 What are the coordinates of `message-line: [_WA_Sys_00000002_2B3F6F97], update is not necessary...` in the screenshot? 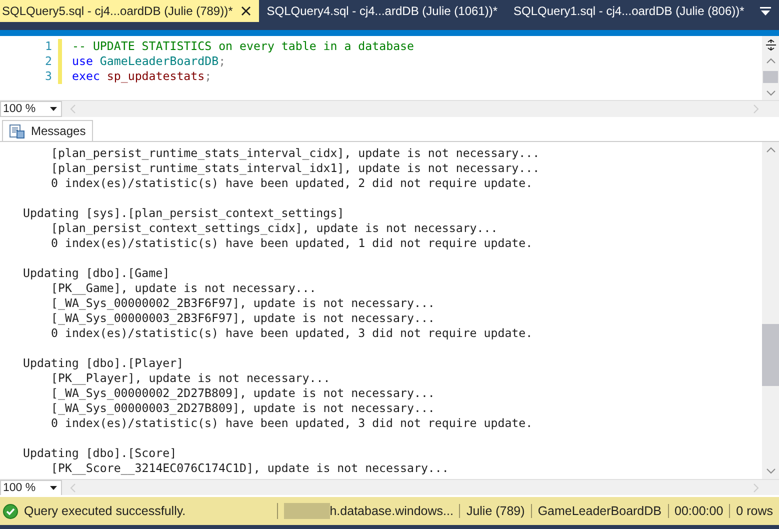 It's located at (243, 303).